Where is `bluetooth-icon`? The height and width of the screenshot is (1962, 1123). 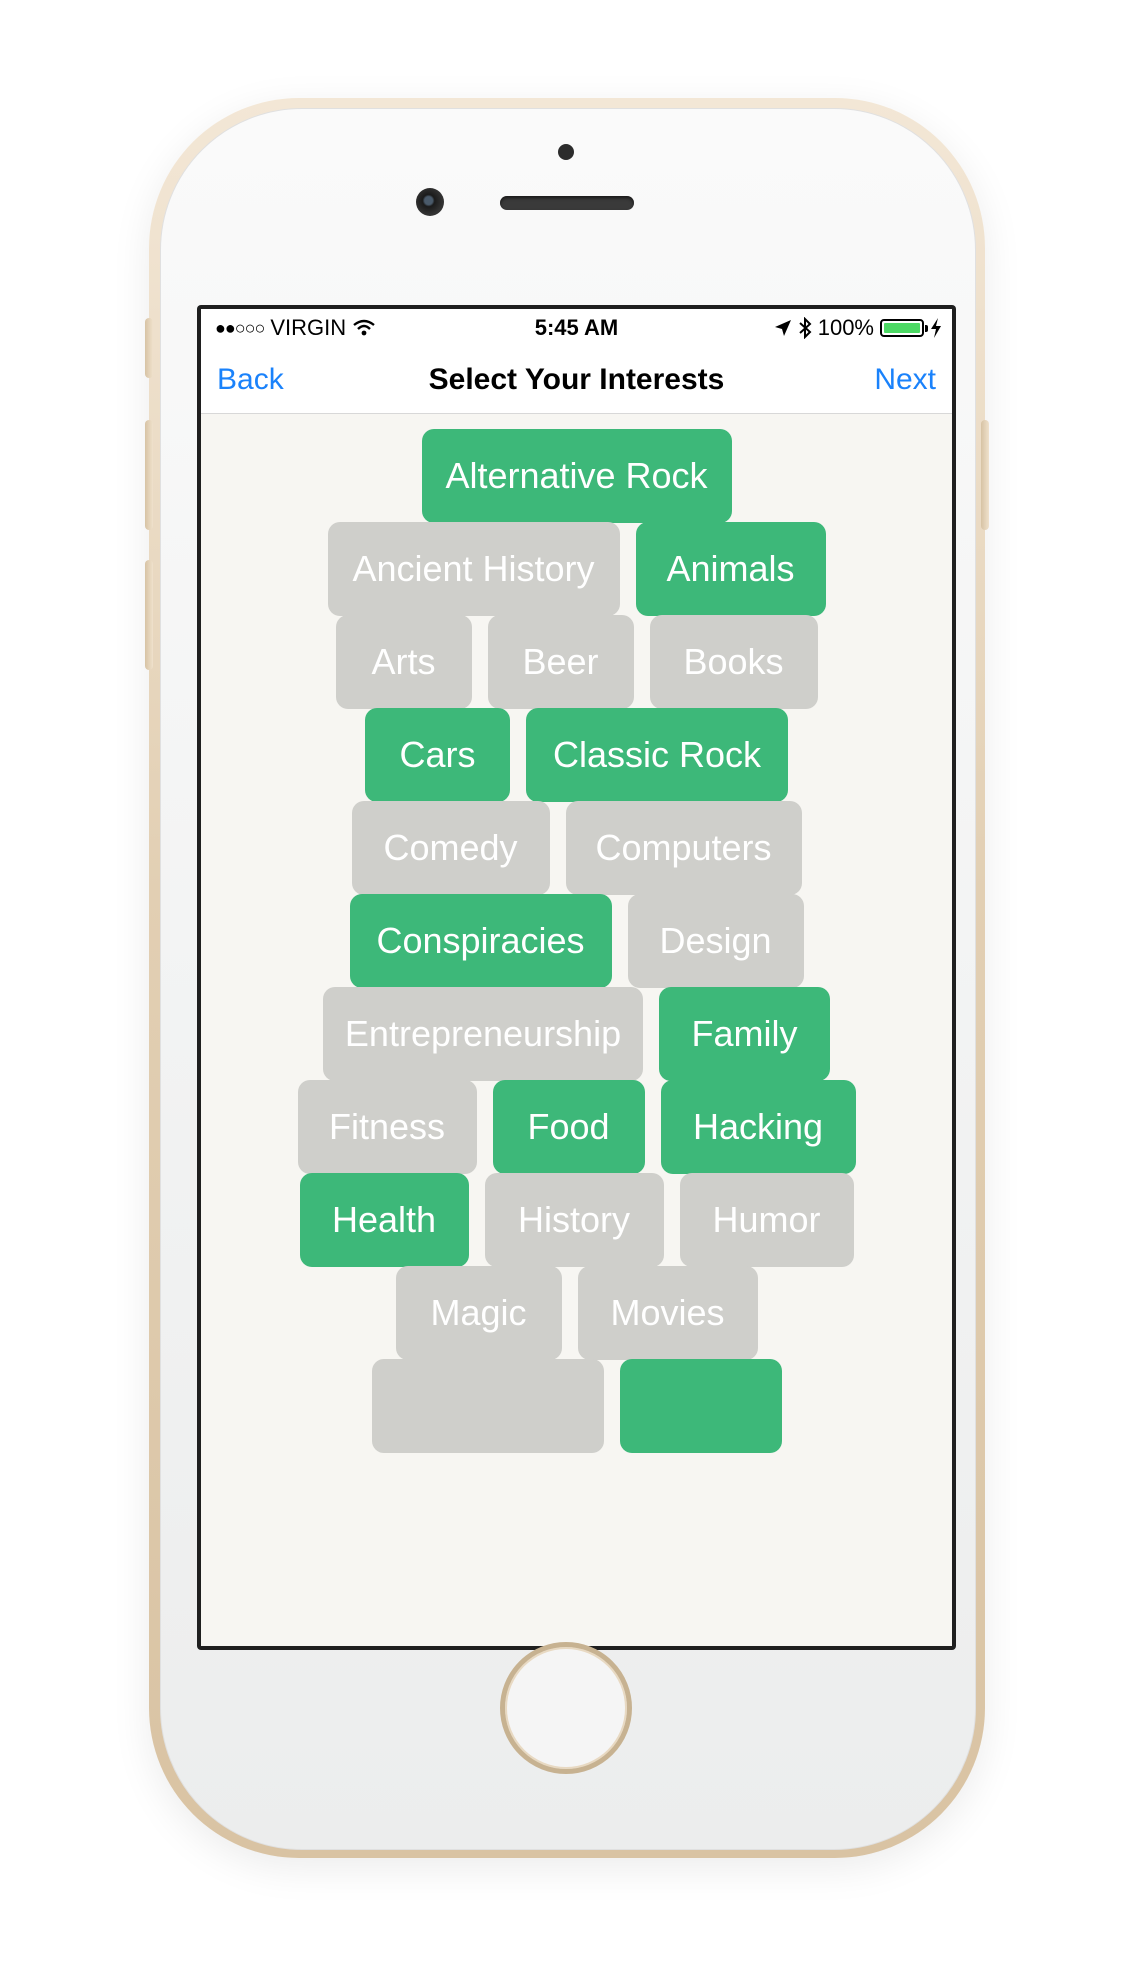
bluetooth-icon is located at coordinates (805, 328).